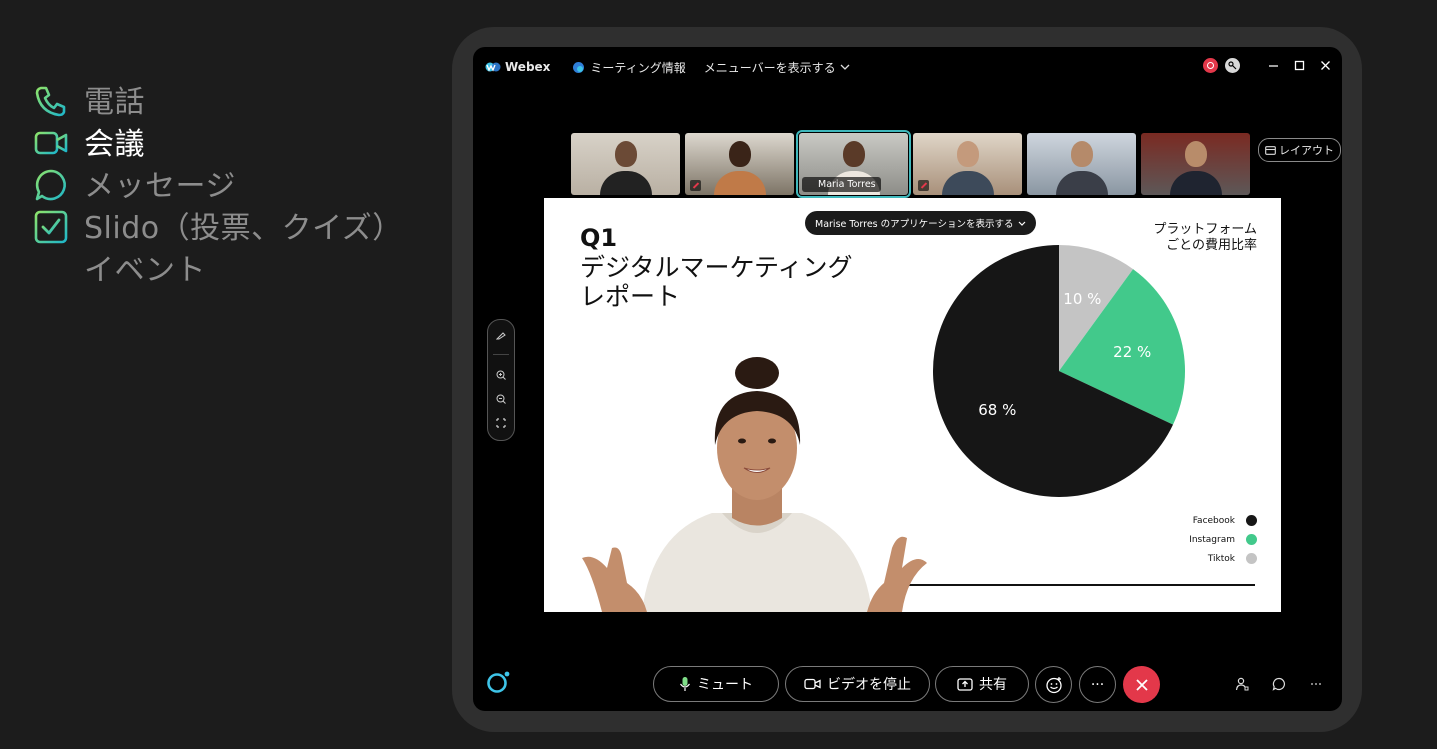 Image resolution: width=1437 pixels, height=749 pixels. I want to click on window-controls, so click(1267, 65).